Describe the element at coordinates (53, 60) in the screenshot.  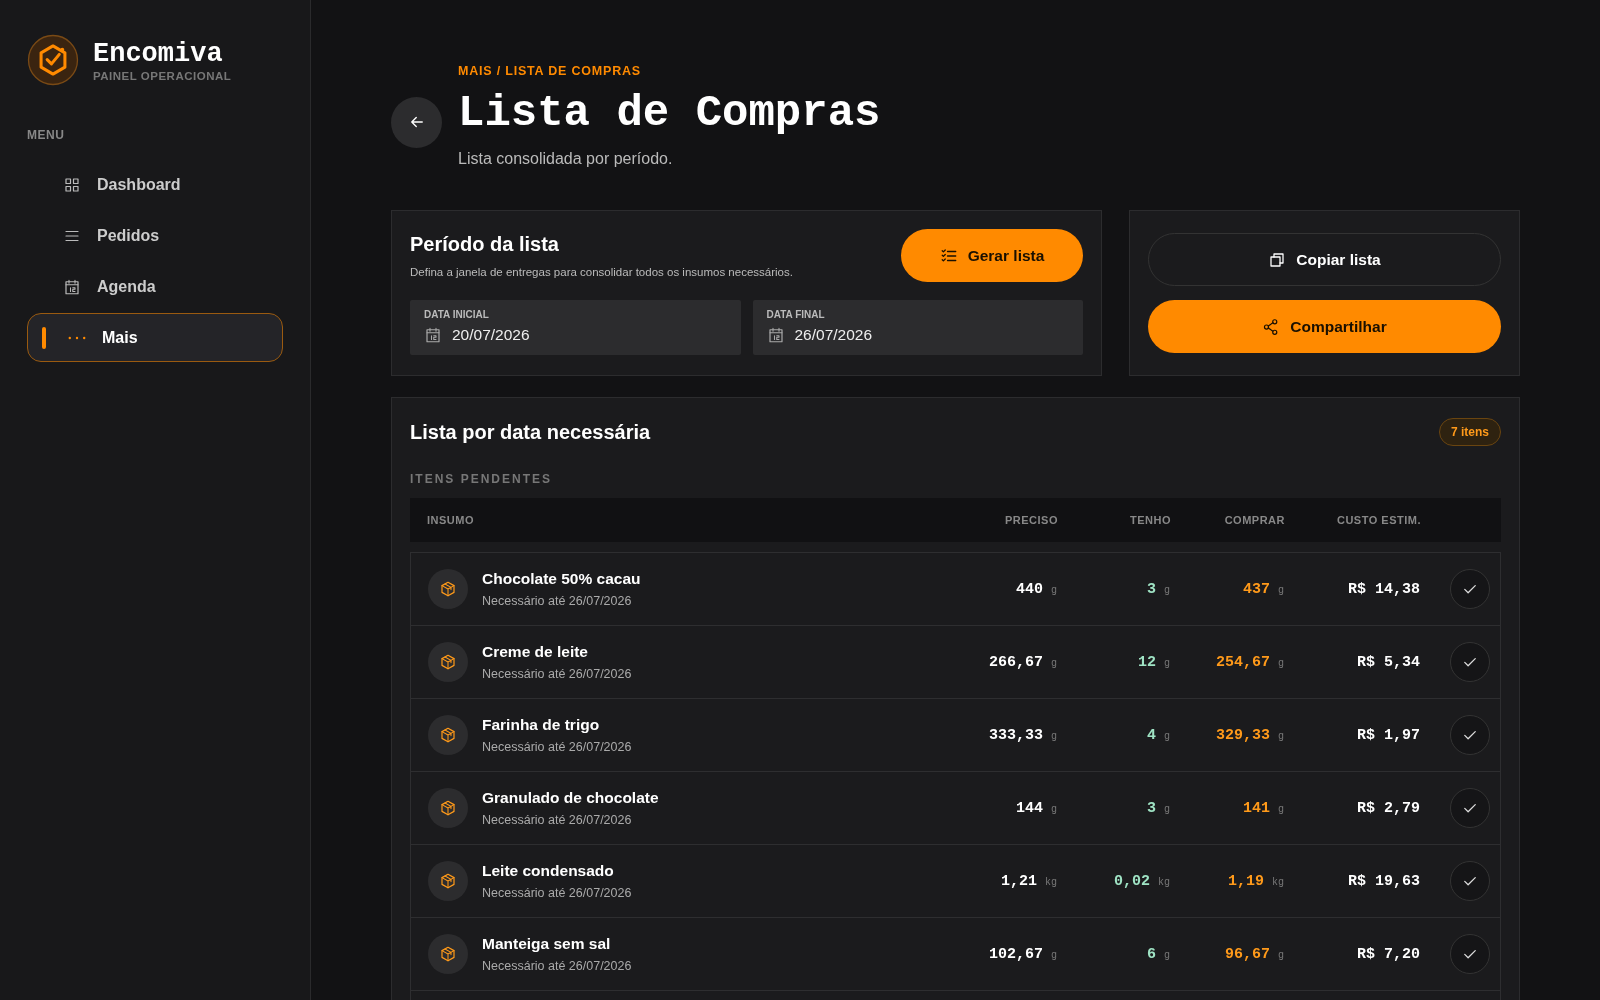
I see `logo-icon` at that location.